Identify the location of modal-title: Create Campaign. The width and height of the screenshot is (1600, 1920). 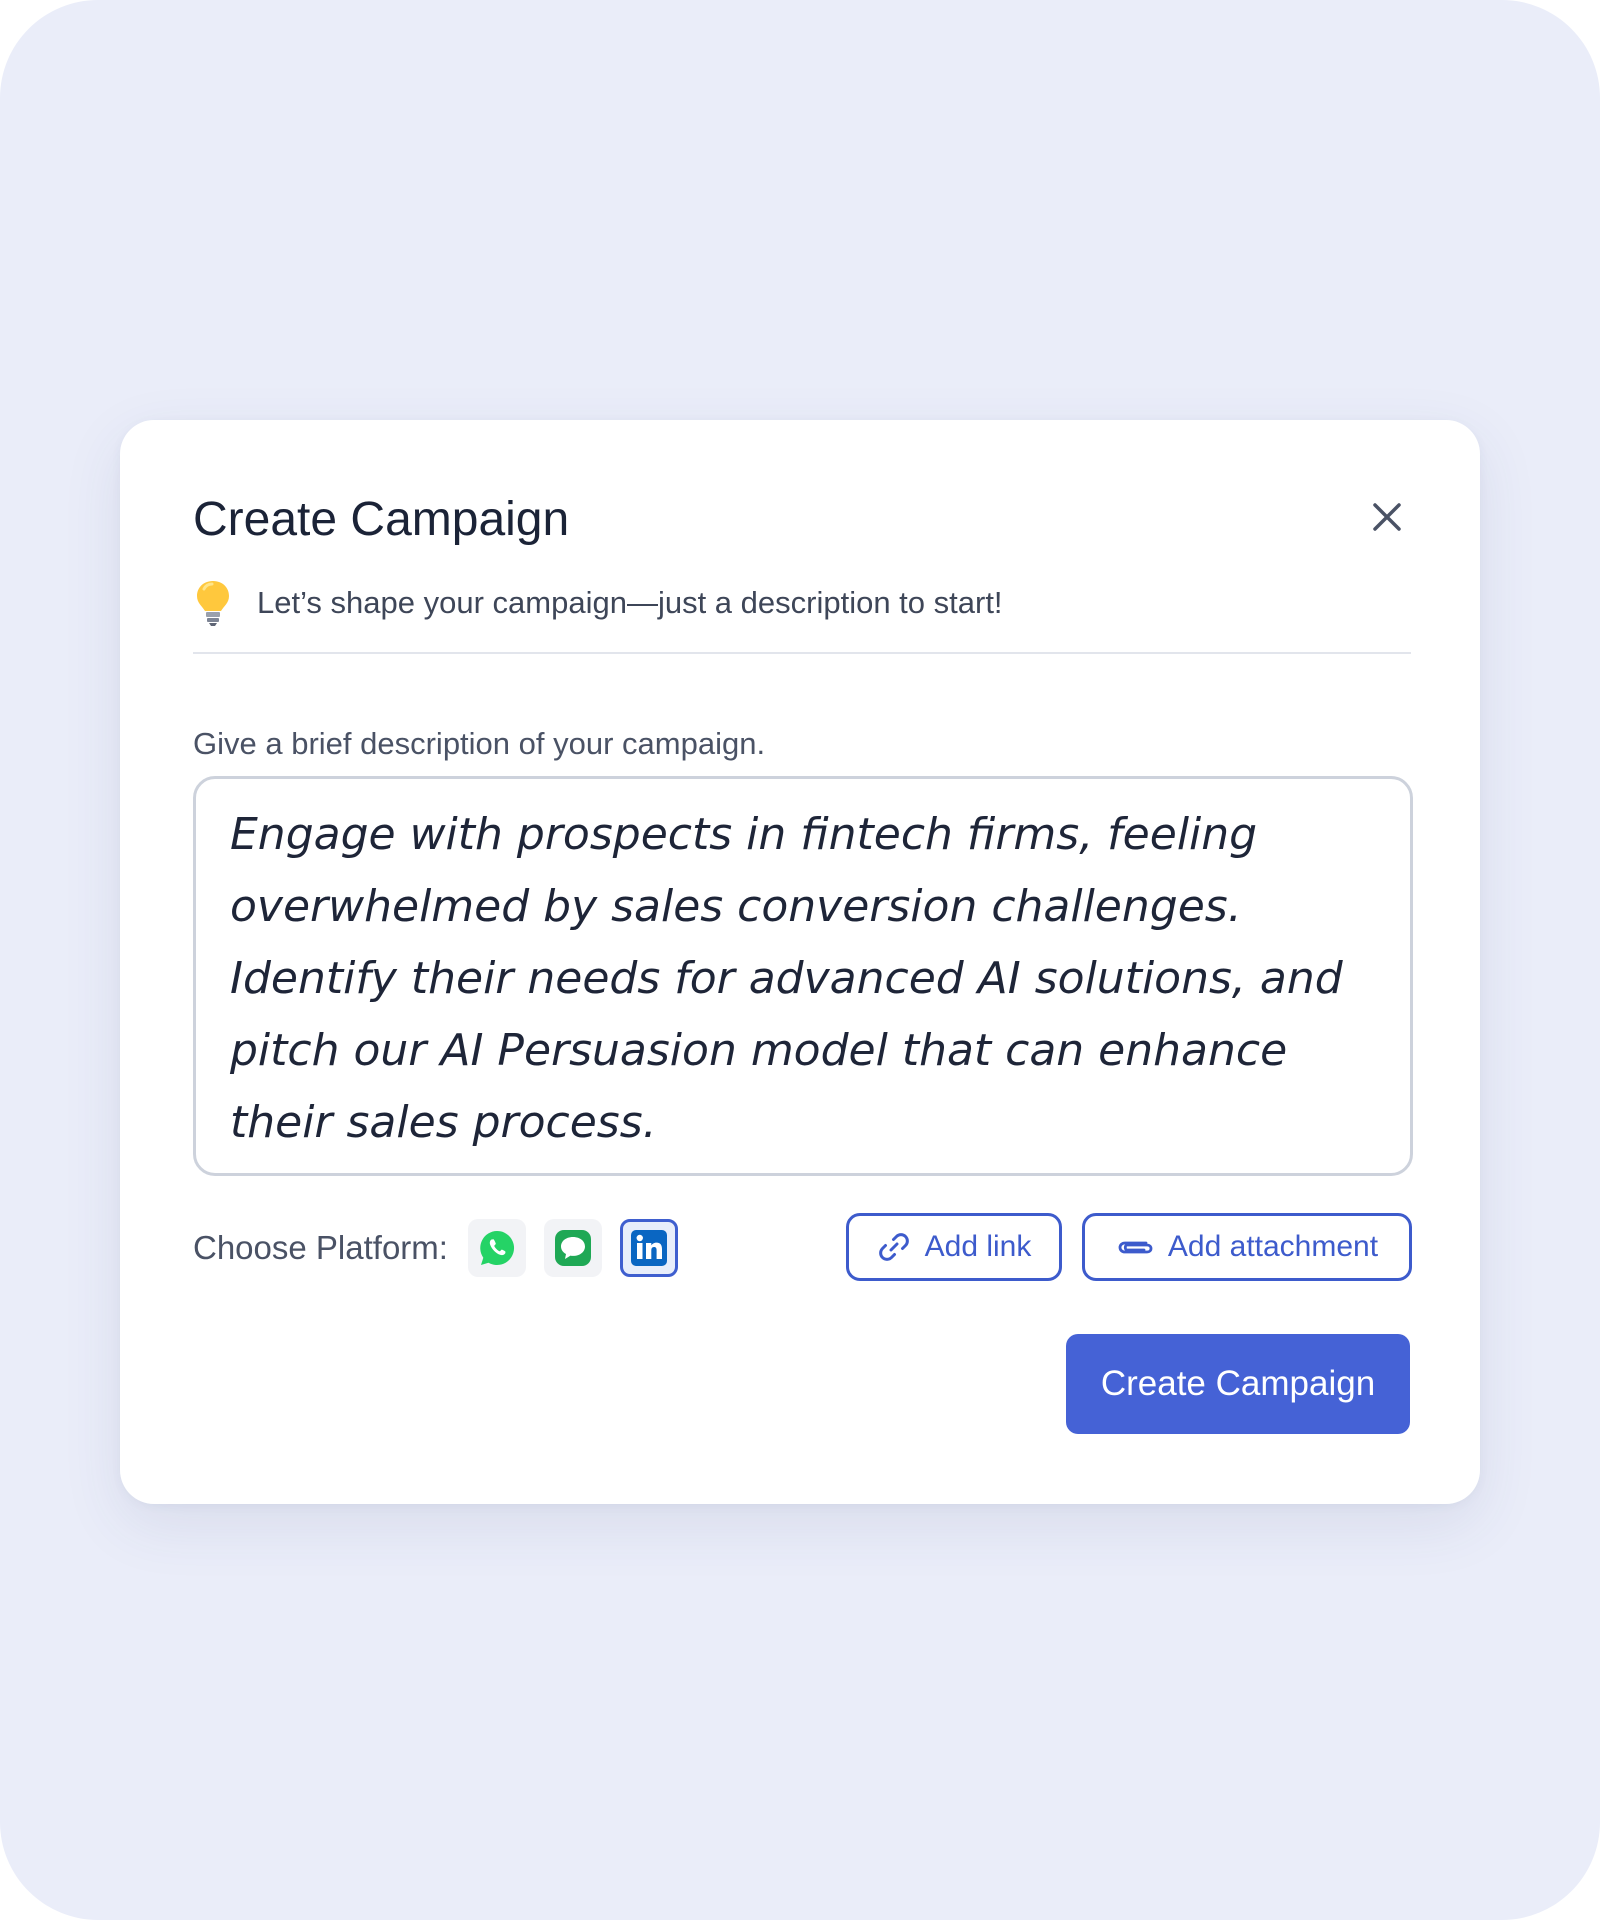
(381, 519).